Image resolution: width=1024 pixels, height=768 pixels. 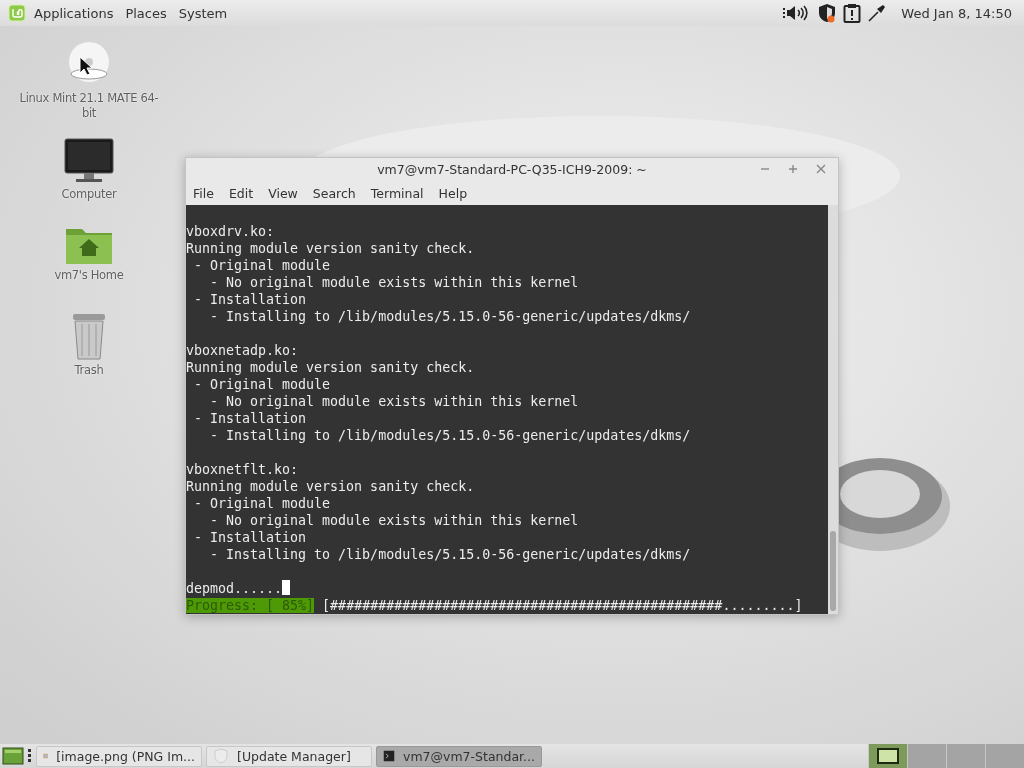 I want to click on scrollbar-thumb, so click(x=833, y=571).